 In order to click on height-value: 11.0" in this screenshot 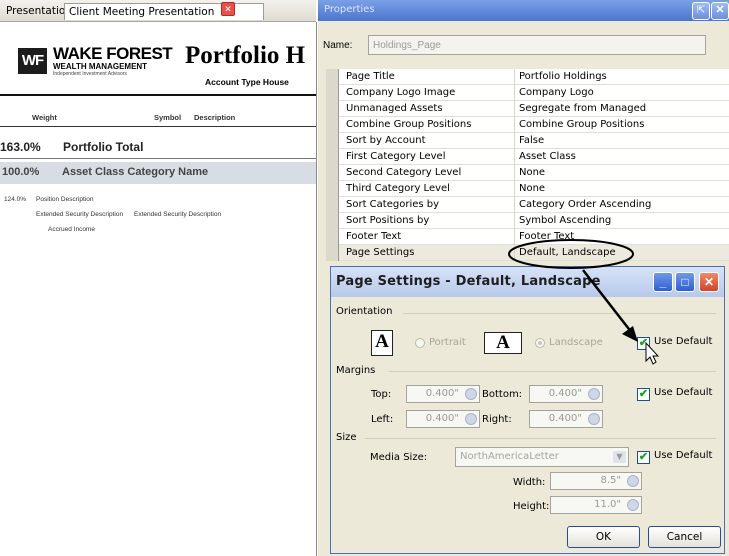, I will do `click(607, 504)`.